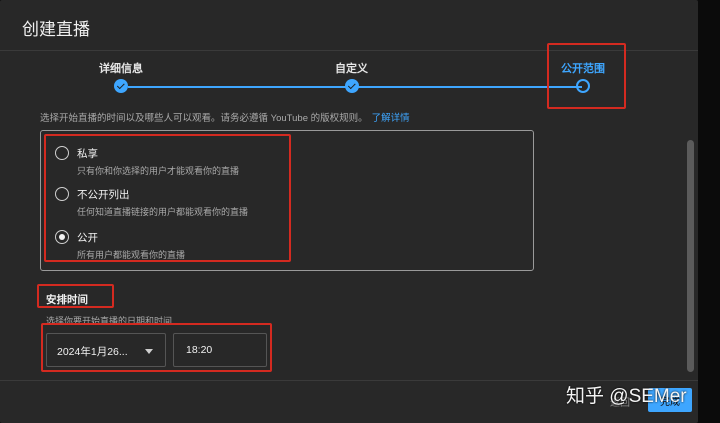 The width and height of the screenshot is (720, 423). Describe the element at coordinates (56, 29) in the screenshot. I see `dialog-title: 创建直播` at that location.